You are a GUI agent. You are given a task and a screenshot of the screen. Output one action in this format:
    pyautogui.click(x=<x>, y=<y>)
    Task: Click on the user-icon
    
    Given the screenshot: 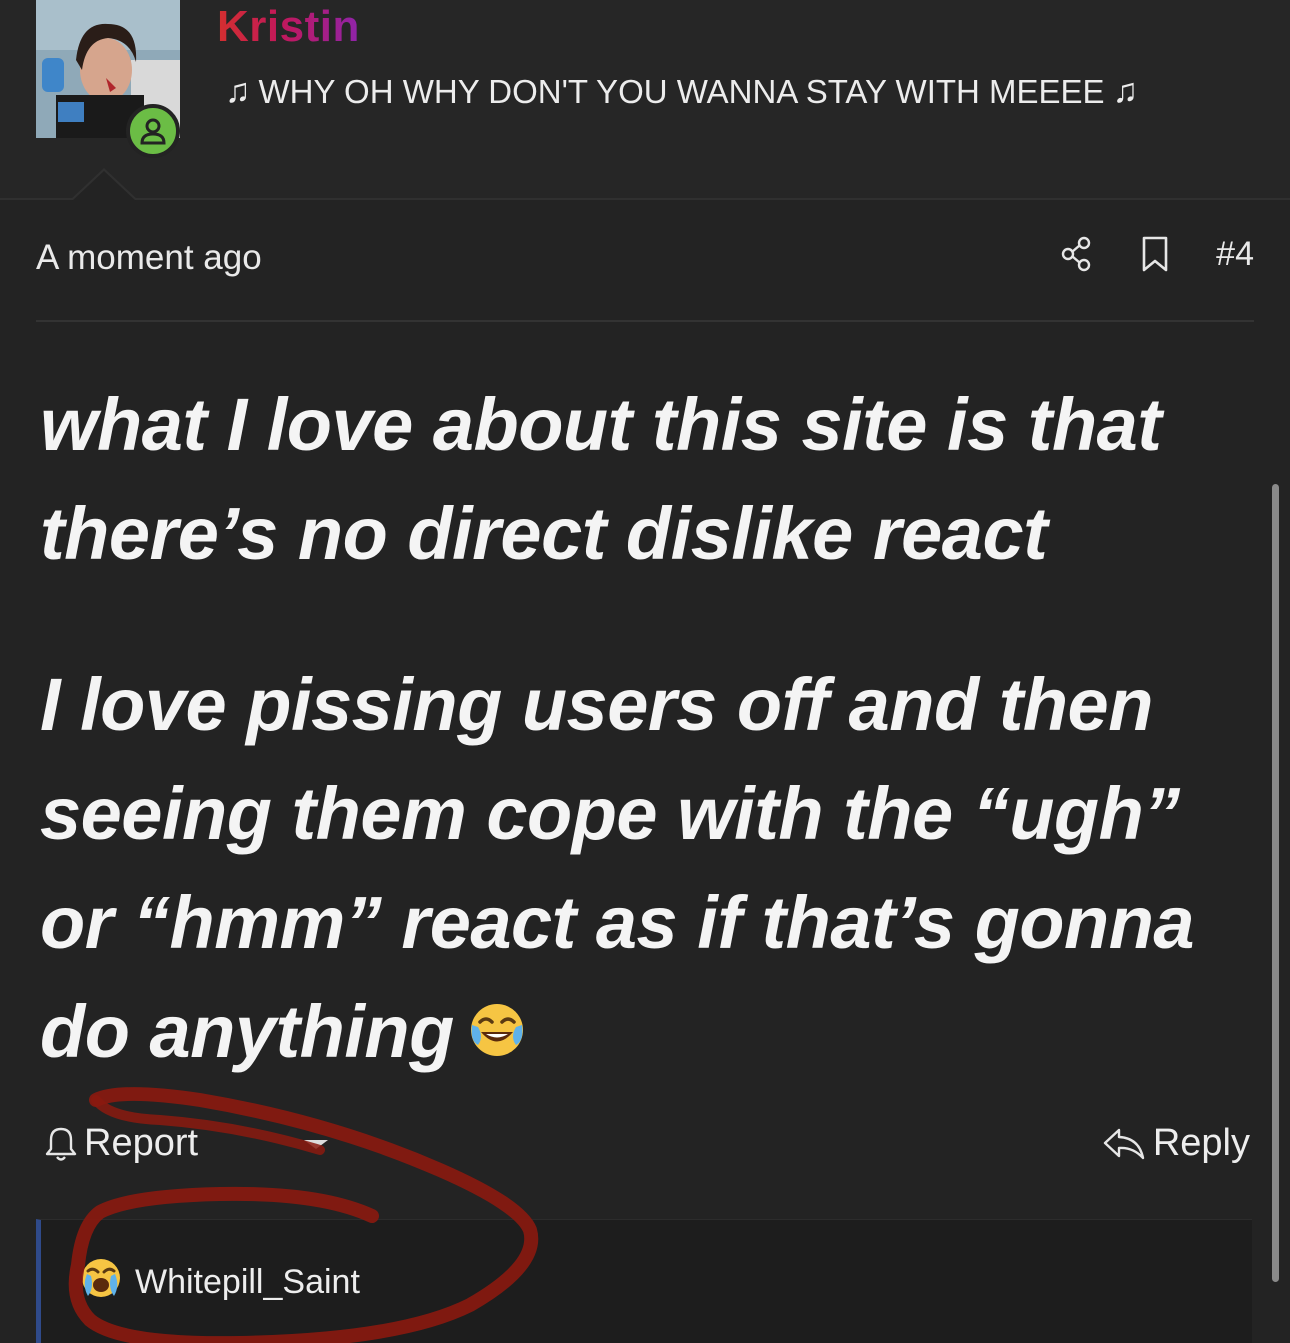 What is the action you would take?
    pyautogui.click(x=153, y=131)
    